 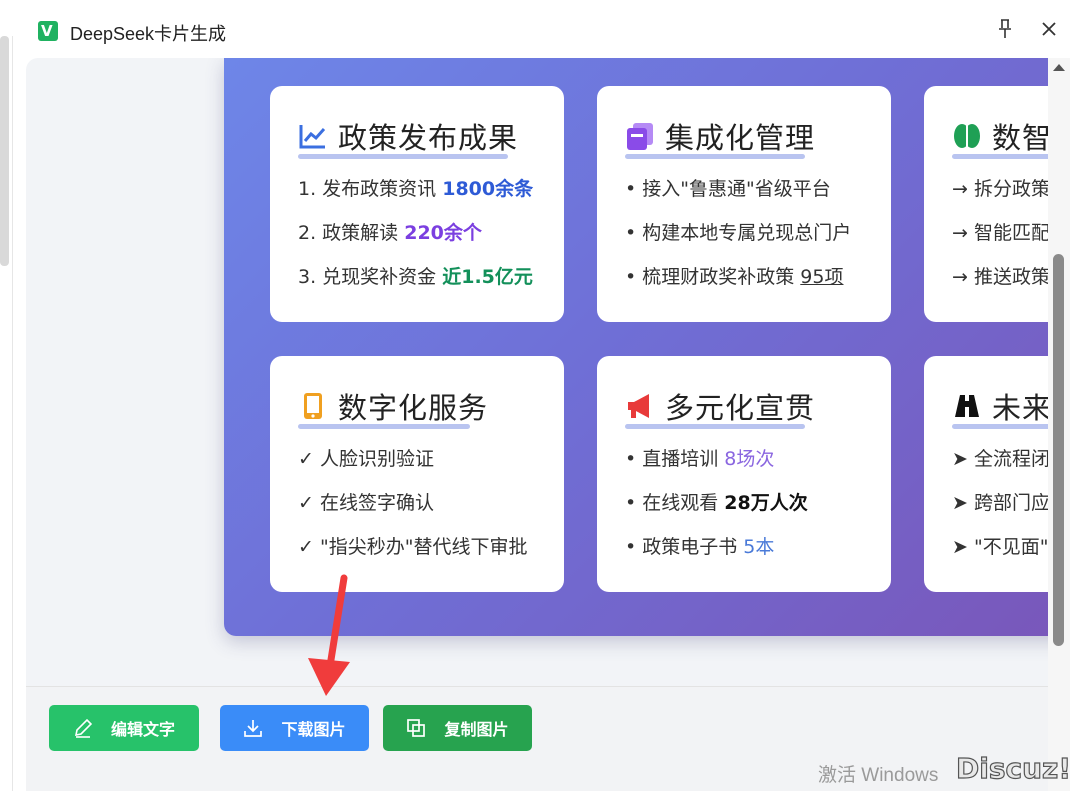 I want to click on card-digital-service: 数字化服务 ✓ 人脸识别验证 ✓ 在线签字确认 ✓ "指尖秒办"替代线下审批, so click(x=417, y=474).